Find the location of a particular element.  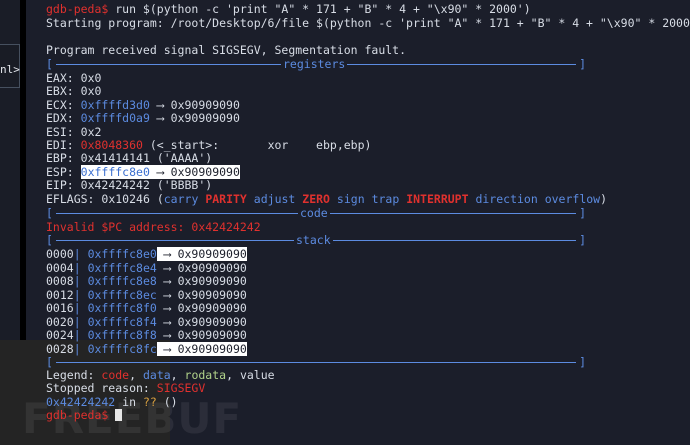

register-name: EBP: is located at coordinates (60, 158).